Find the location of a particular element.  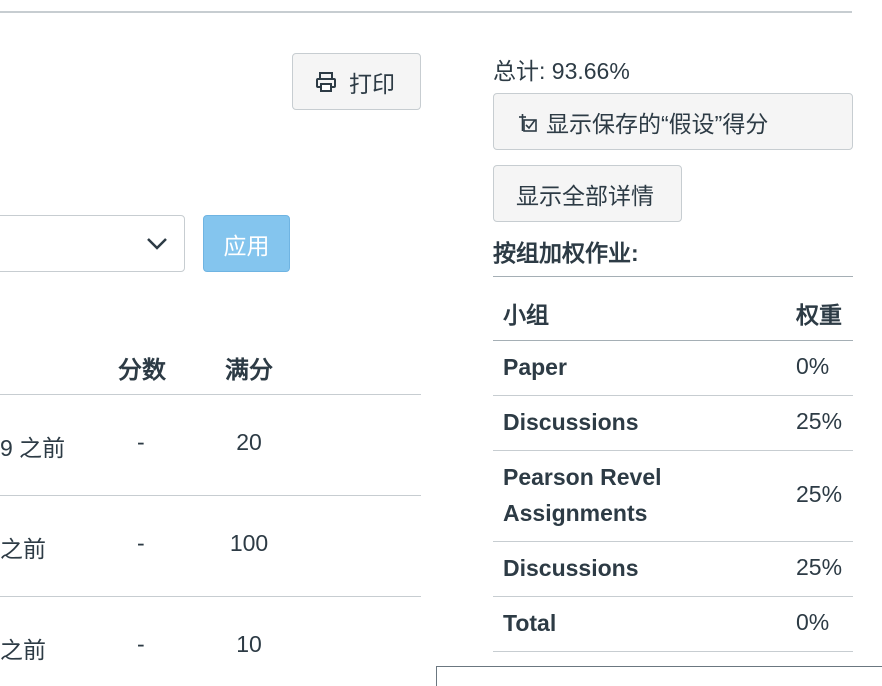

column-header-out-of: 满分 is located at coordinates (249, 370).